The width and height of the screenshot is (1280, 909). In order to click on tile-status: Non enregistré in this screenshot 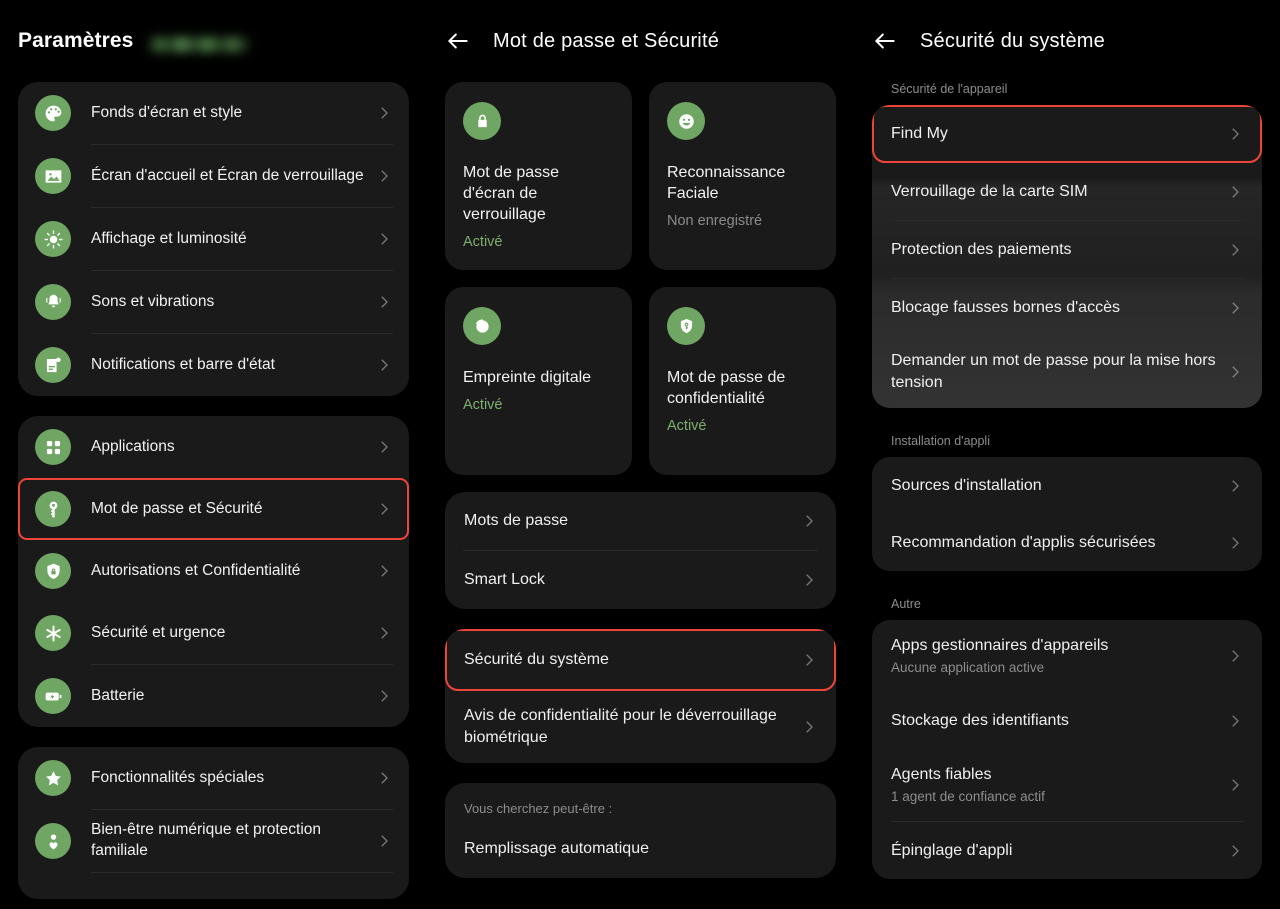, I will do `click(715, 221)`.